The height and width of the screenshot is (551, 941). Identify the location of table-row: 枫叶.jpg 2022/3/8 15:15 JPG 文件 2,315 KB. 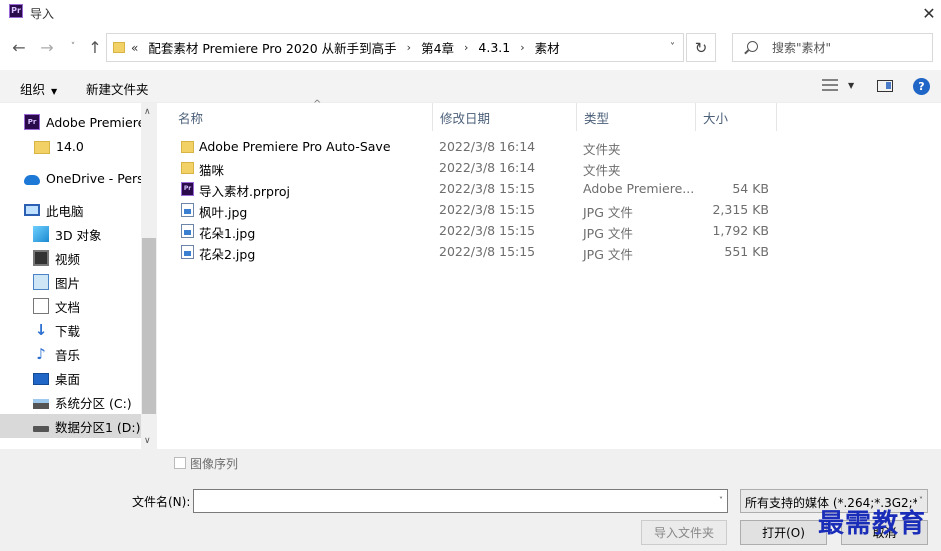
(549, 209).